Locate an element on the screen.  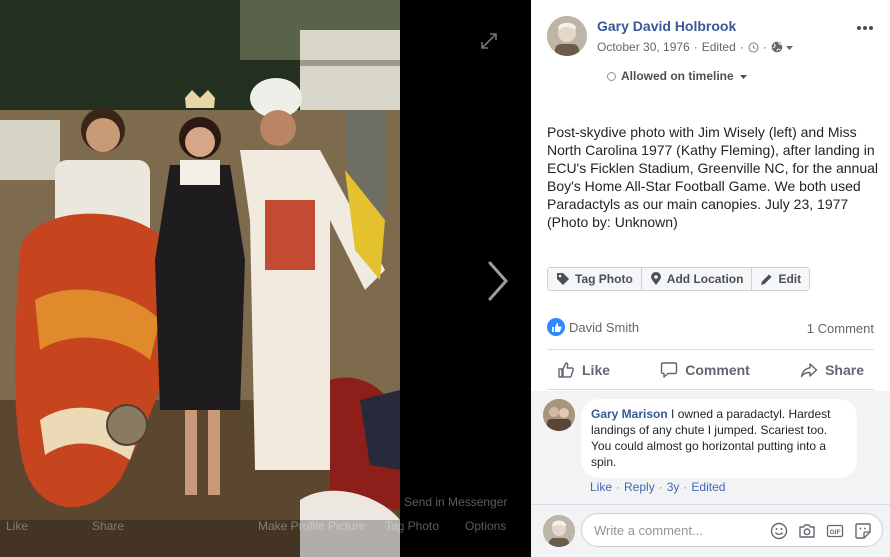
current-user-avatar is located at coordinates (559, 531).